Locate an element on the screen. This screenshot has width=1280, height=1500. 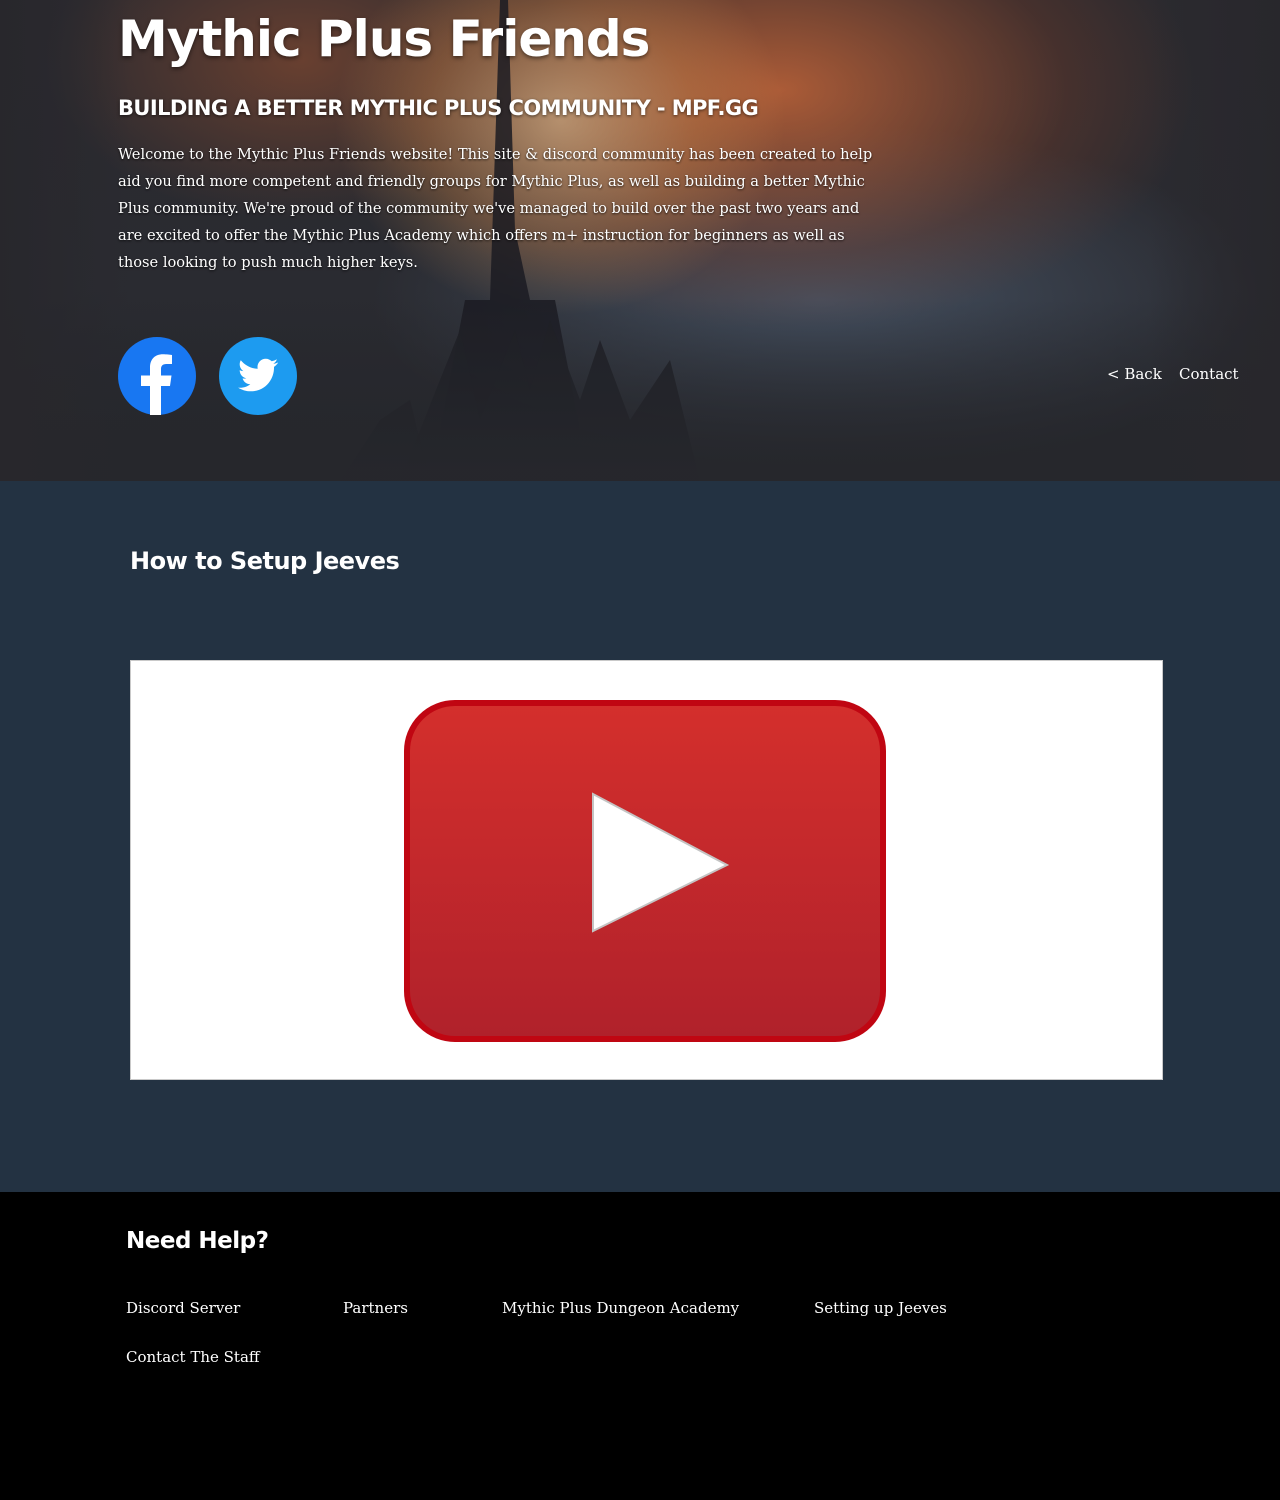
footer-link-jeeves: Setting up Jeeves is located at coordinates (880, 1308).